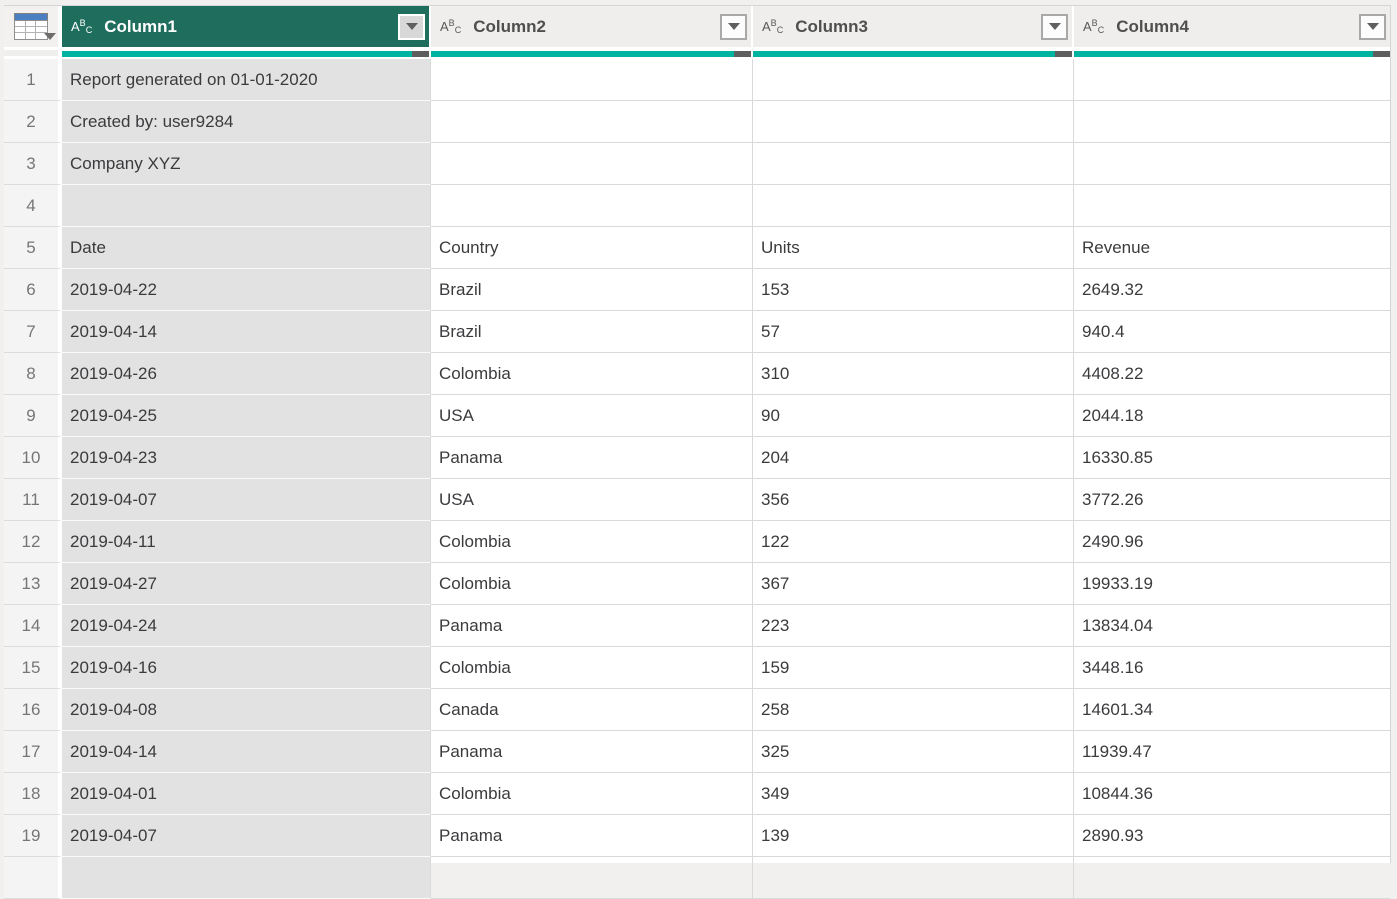 Image resolution: width=1397 pixels, height=899 pixels. Describe the element at coordinates (1232, 458) in the screenshot. I see `cell: 16330.85` at that location.